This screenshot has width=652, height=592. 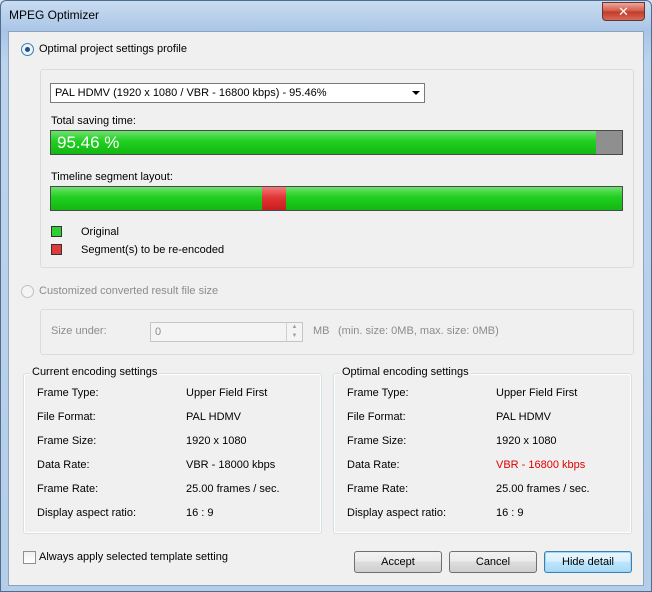 What do you see at coordinates (100, 232) in the screenshot?
I see `legend-original-label: Original` at bounding box center [100, 232].